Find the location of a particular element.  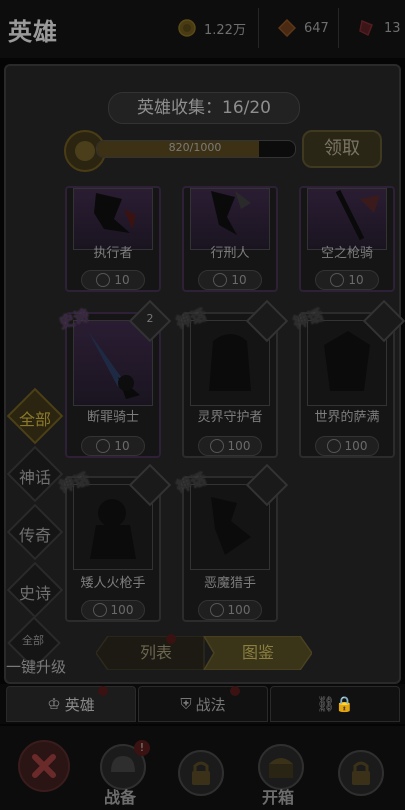

collection-title: 英雄收集：16/20 is located at coordinates (204, 108).